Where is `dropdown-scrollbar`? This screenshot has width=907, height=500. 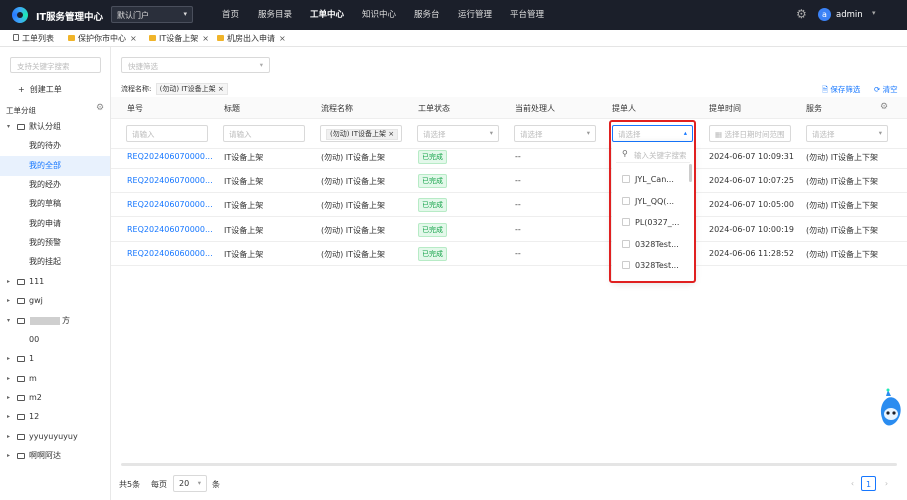 dropdown-scrollbar is located at coordinates (690, 173).